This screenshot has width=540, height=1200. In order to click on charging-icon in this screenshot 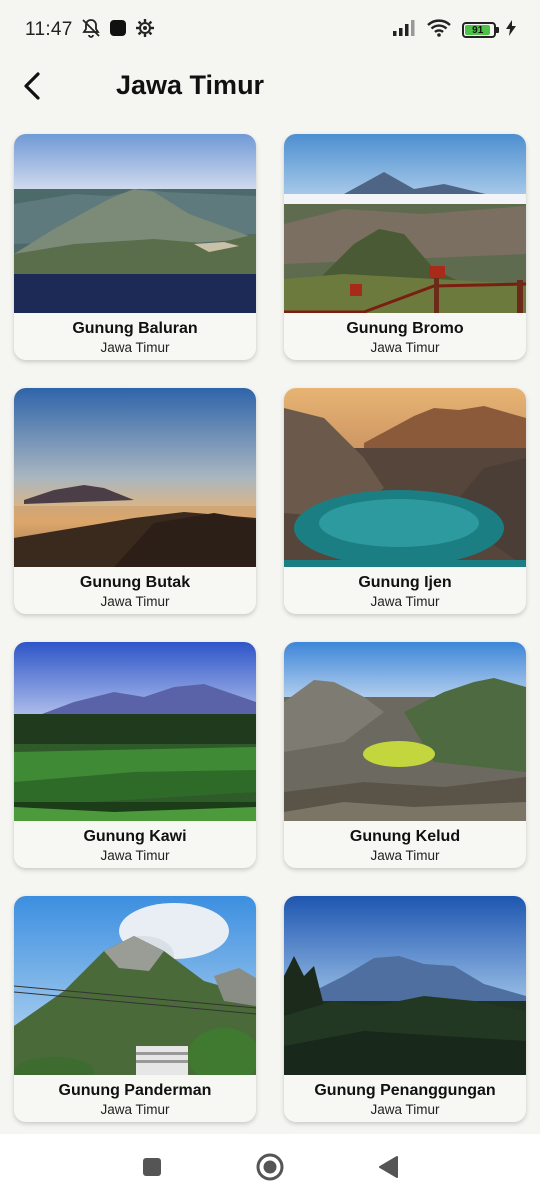, I will do `click(511, 30)`.